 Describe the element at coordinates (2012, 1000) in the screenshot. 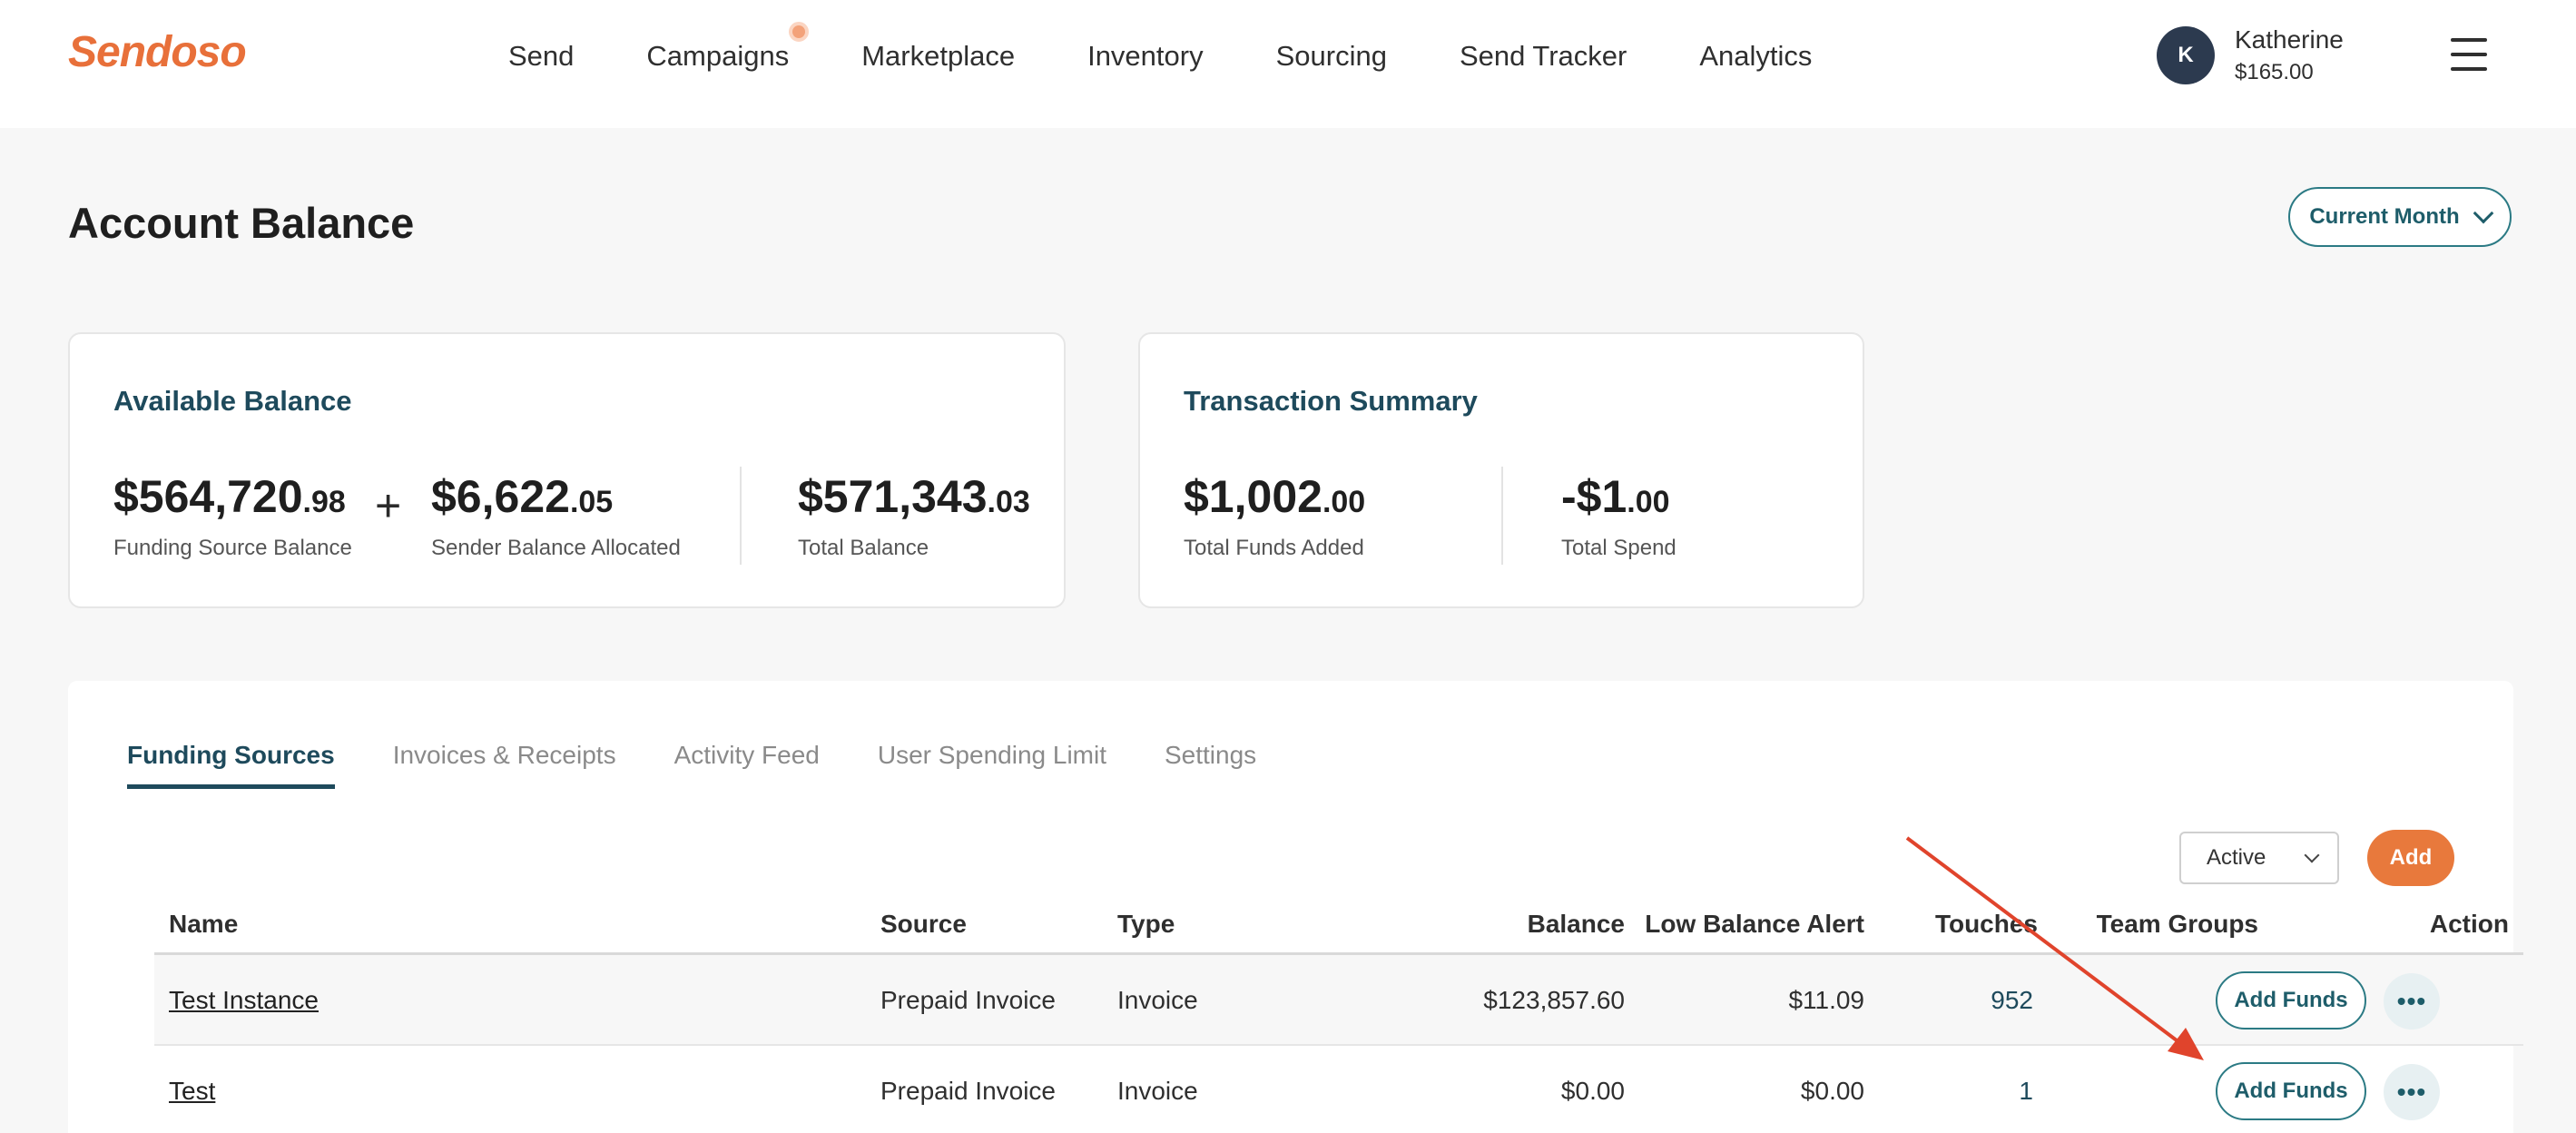

I see `row-touches: 952` at that location.